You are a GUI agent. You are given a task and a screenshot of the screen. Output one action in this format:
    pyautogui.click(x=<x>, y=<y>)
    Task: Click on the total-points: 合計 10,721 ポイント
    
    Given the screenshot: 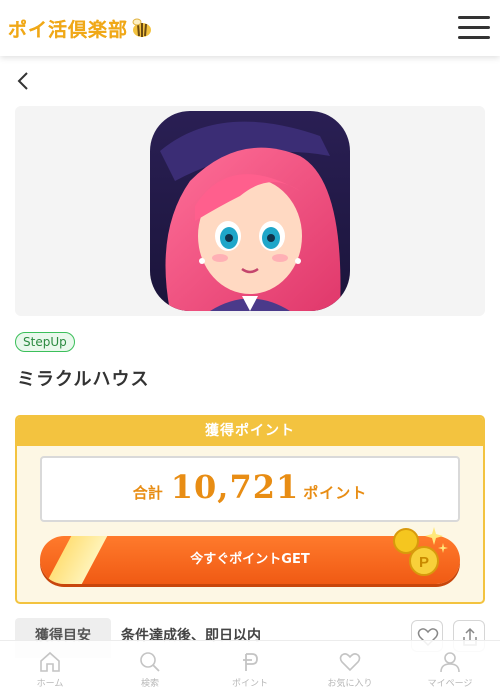 What is the action you would take?
    pyautogui.click(x=250, y=489)
    